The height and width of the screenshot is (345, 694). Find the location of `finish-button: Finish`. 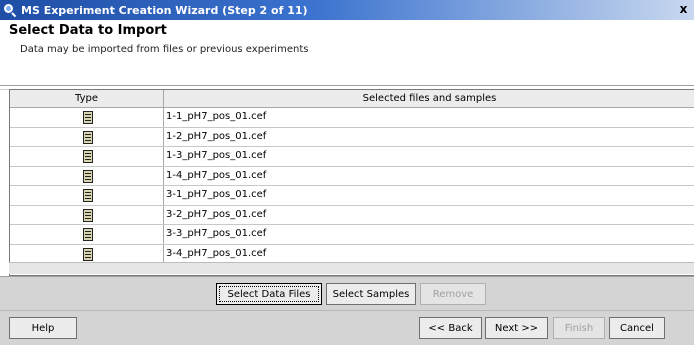

finish-button: Finish is located at coordinates (579, 328).